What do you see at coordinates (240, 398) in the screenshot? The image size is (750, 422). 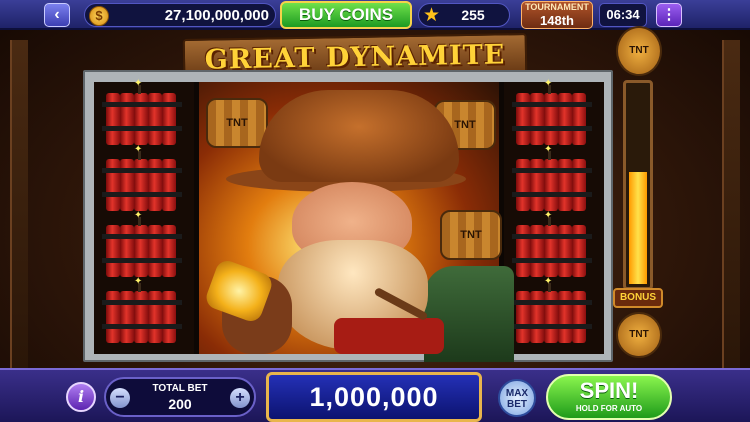 I see `bet-increase-button: +` at bounding box center [240, 398].